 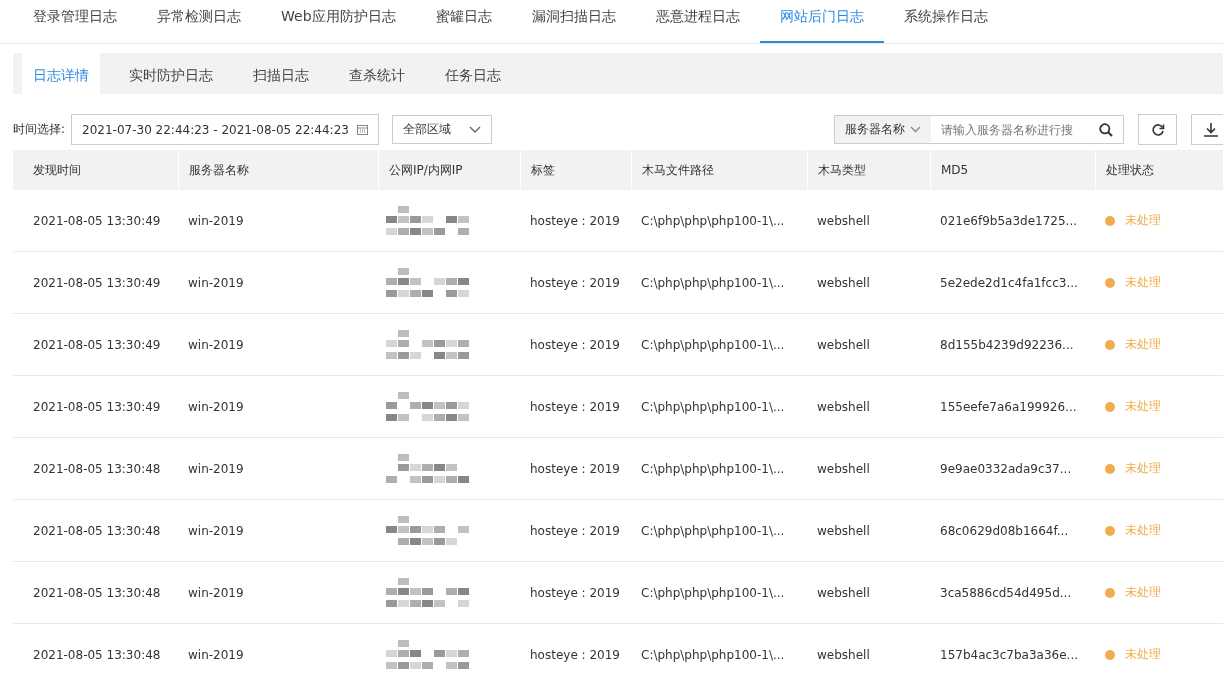 What do you see at coordinates (463, 21) in the screenshot?
I see `log-category-tab: 蜜罐日志` at bounding box center [463, 21].